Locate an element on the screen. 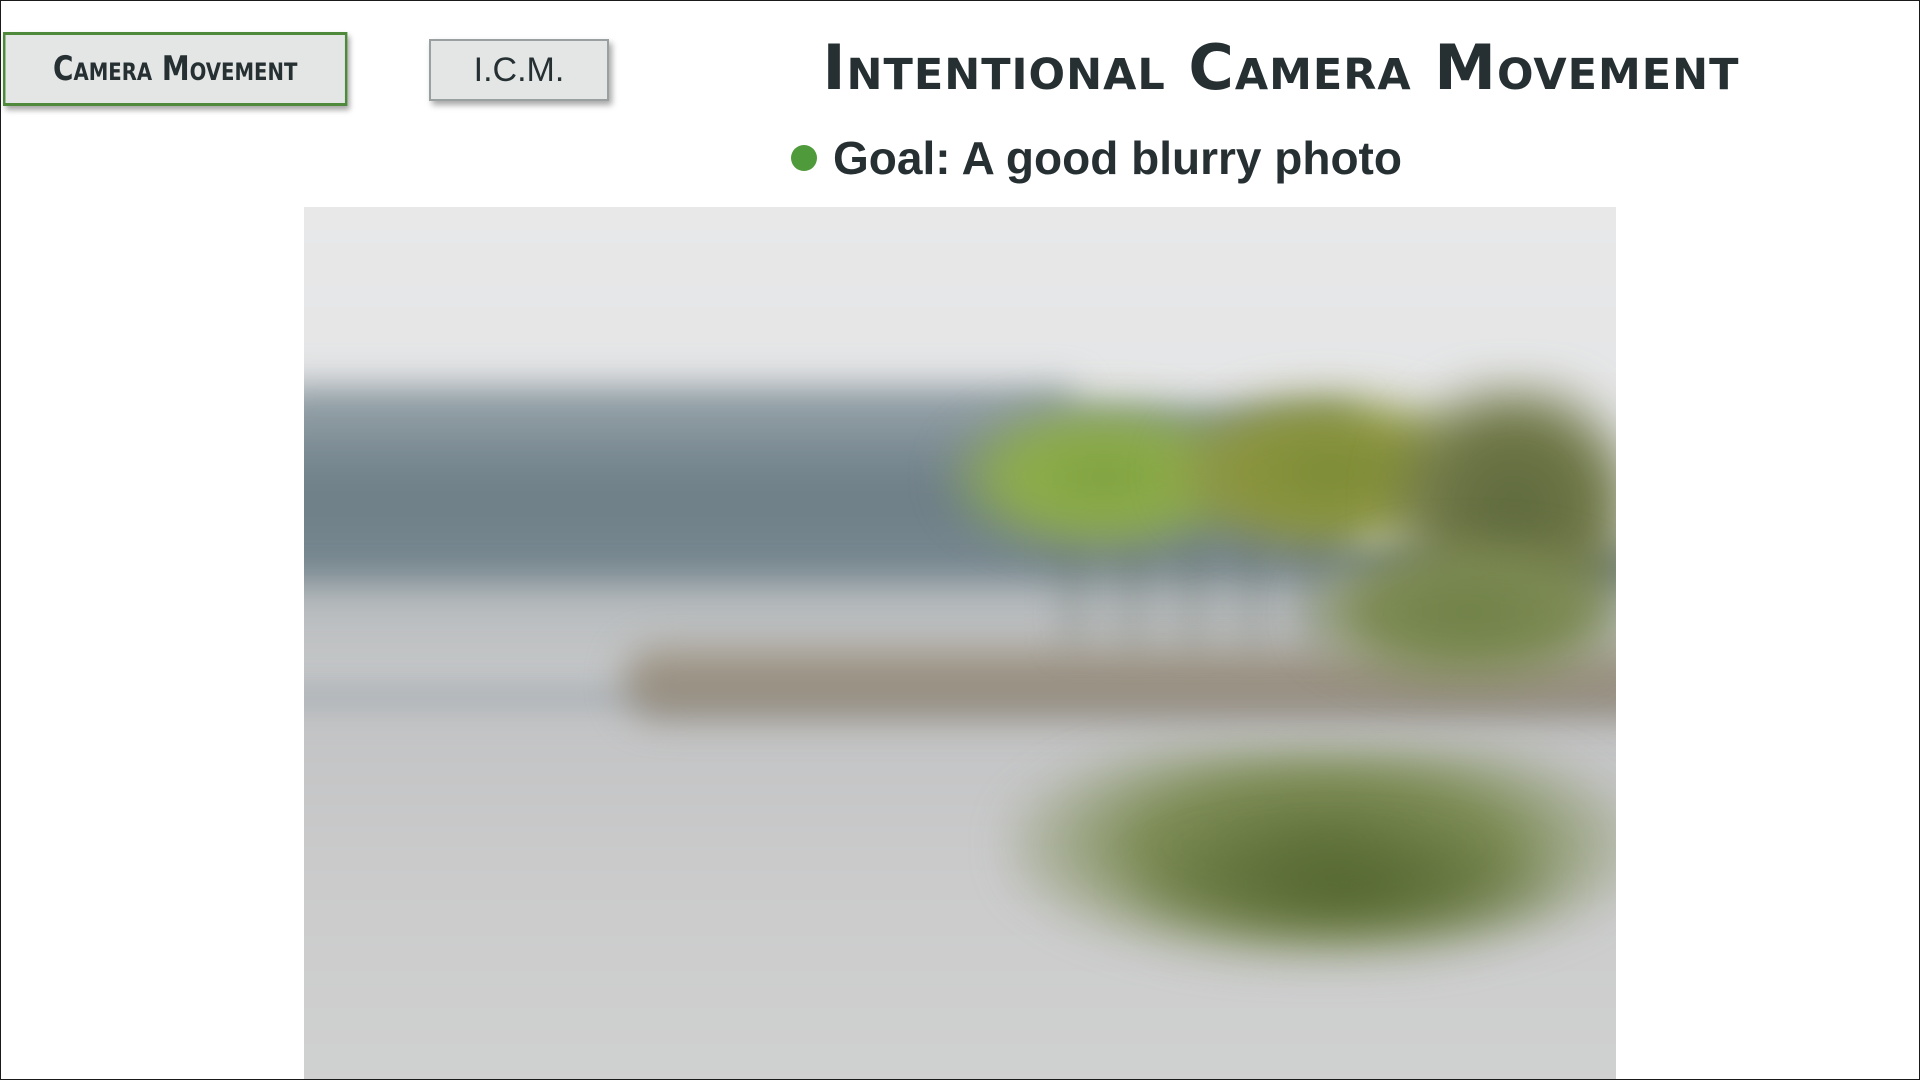 This screenshot has width=1920, height=1080. slide-title: Intentional Camera Movement is located at coordinates (1281, 67).